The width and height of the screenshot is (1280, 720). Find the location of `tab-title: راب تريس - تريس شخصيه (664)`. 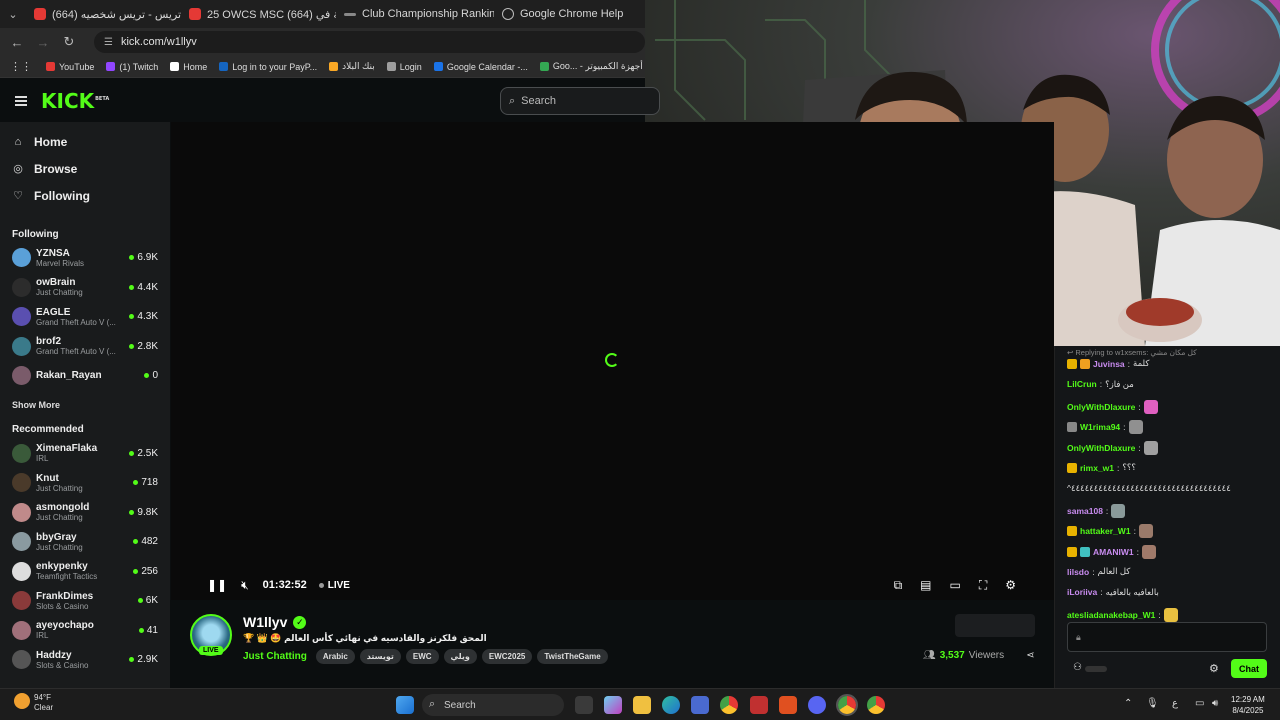

tab-title: راب تريس - تريس شخصيه (664) is located at coordinates (116, 14).